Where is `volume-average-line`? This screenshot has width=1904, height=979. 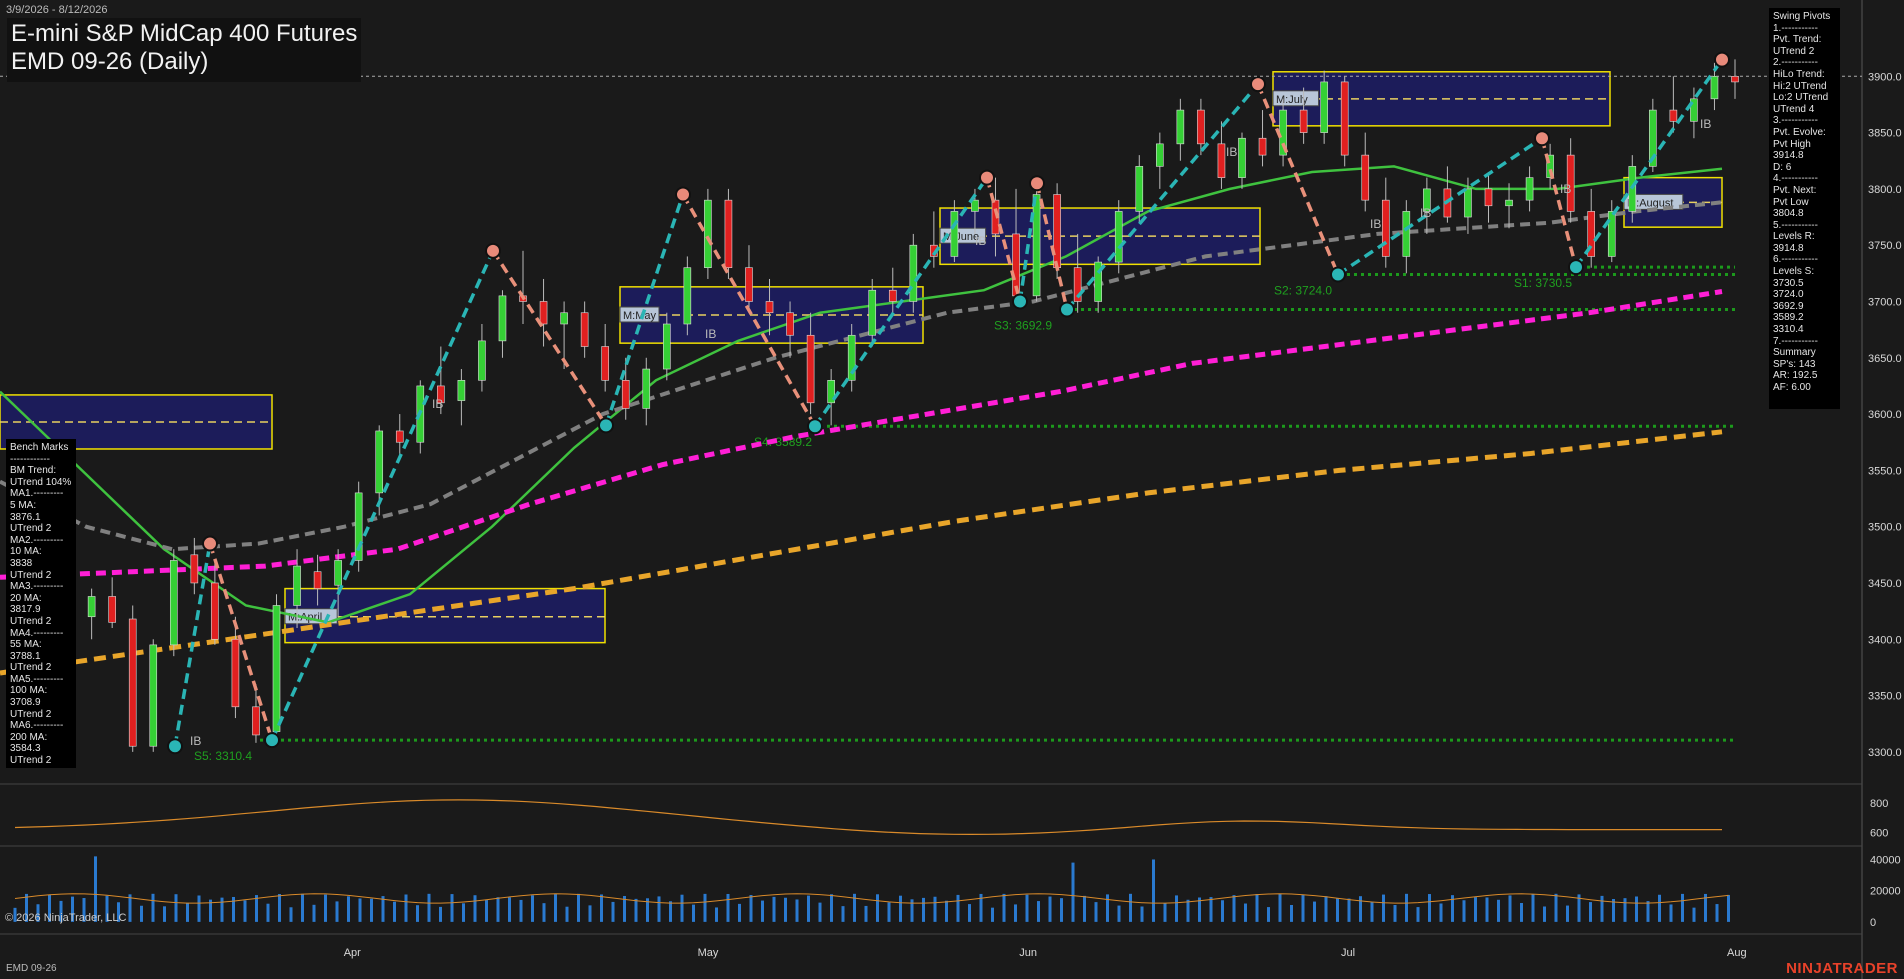 volume-average-line is located at coordinates (871, 898).